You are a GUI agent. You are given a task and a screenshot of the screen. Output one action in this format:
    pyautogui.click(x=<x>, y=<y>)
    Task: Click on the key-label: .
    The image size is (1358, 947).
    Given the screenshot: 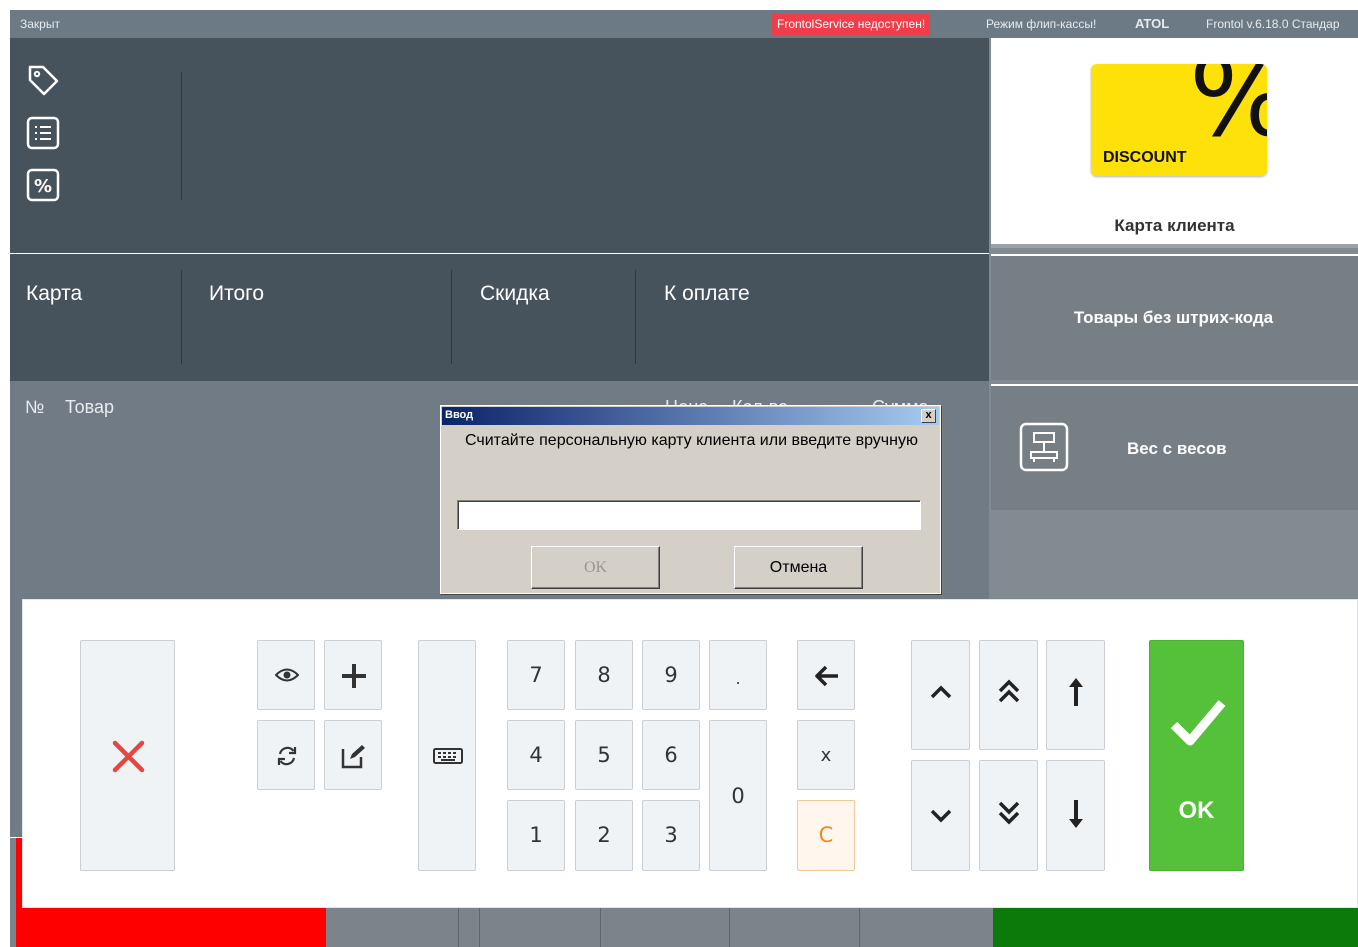 What is the action you would take?
    pyautogui.click(x=738, y=678)
    